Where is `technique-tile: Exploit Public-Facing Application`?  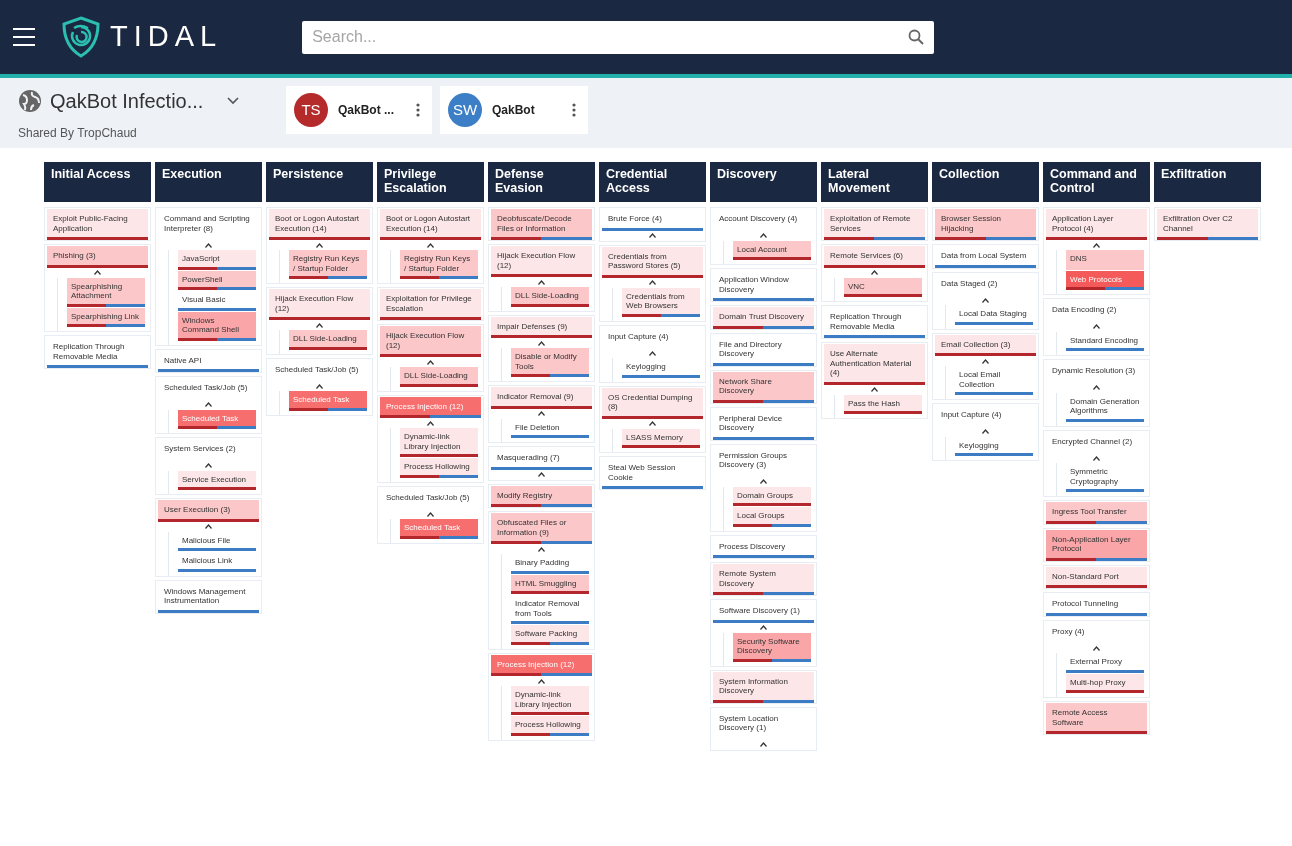 technique-tile: Exploit Public-Facing Application is located at coordinates (97, 224).